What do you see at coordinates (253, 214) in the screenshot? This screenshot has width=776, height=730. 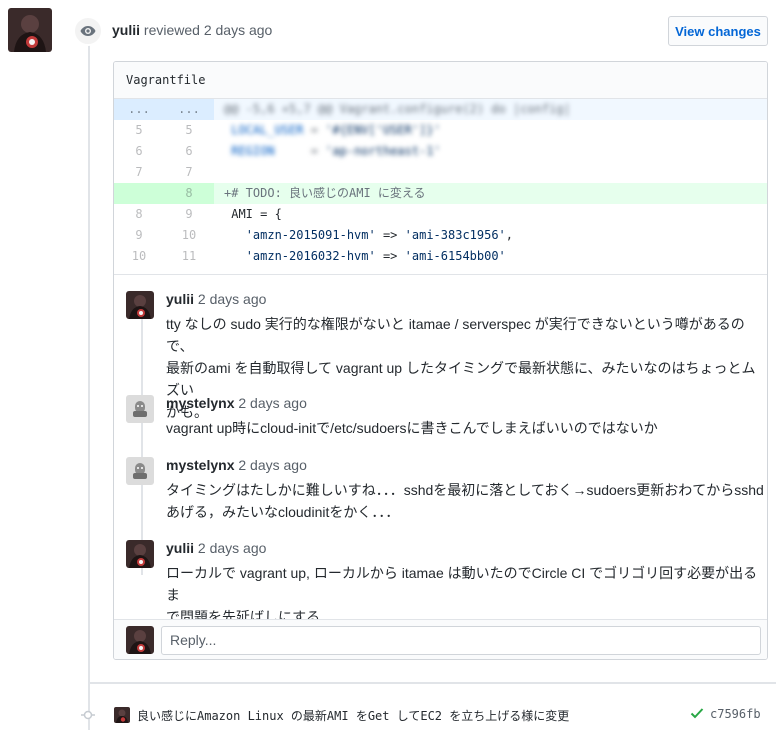 I see `code-line: AMI = {` at bounding box center [253, 214].